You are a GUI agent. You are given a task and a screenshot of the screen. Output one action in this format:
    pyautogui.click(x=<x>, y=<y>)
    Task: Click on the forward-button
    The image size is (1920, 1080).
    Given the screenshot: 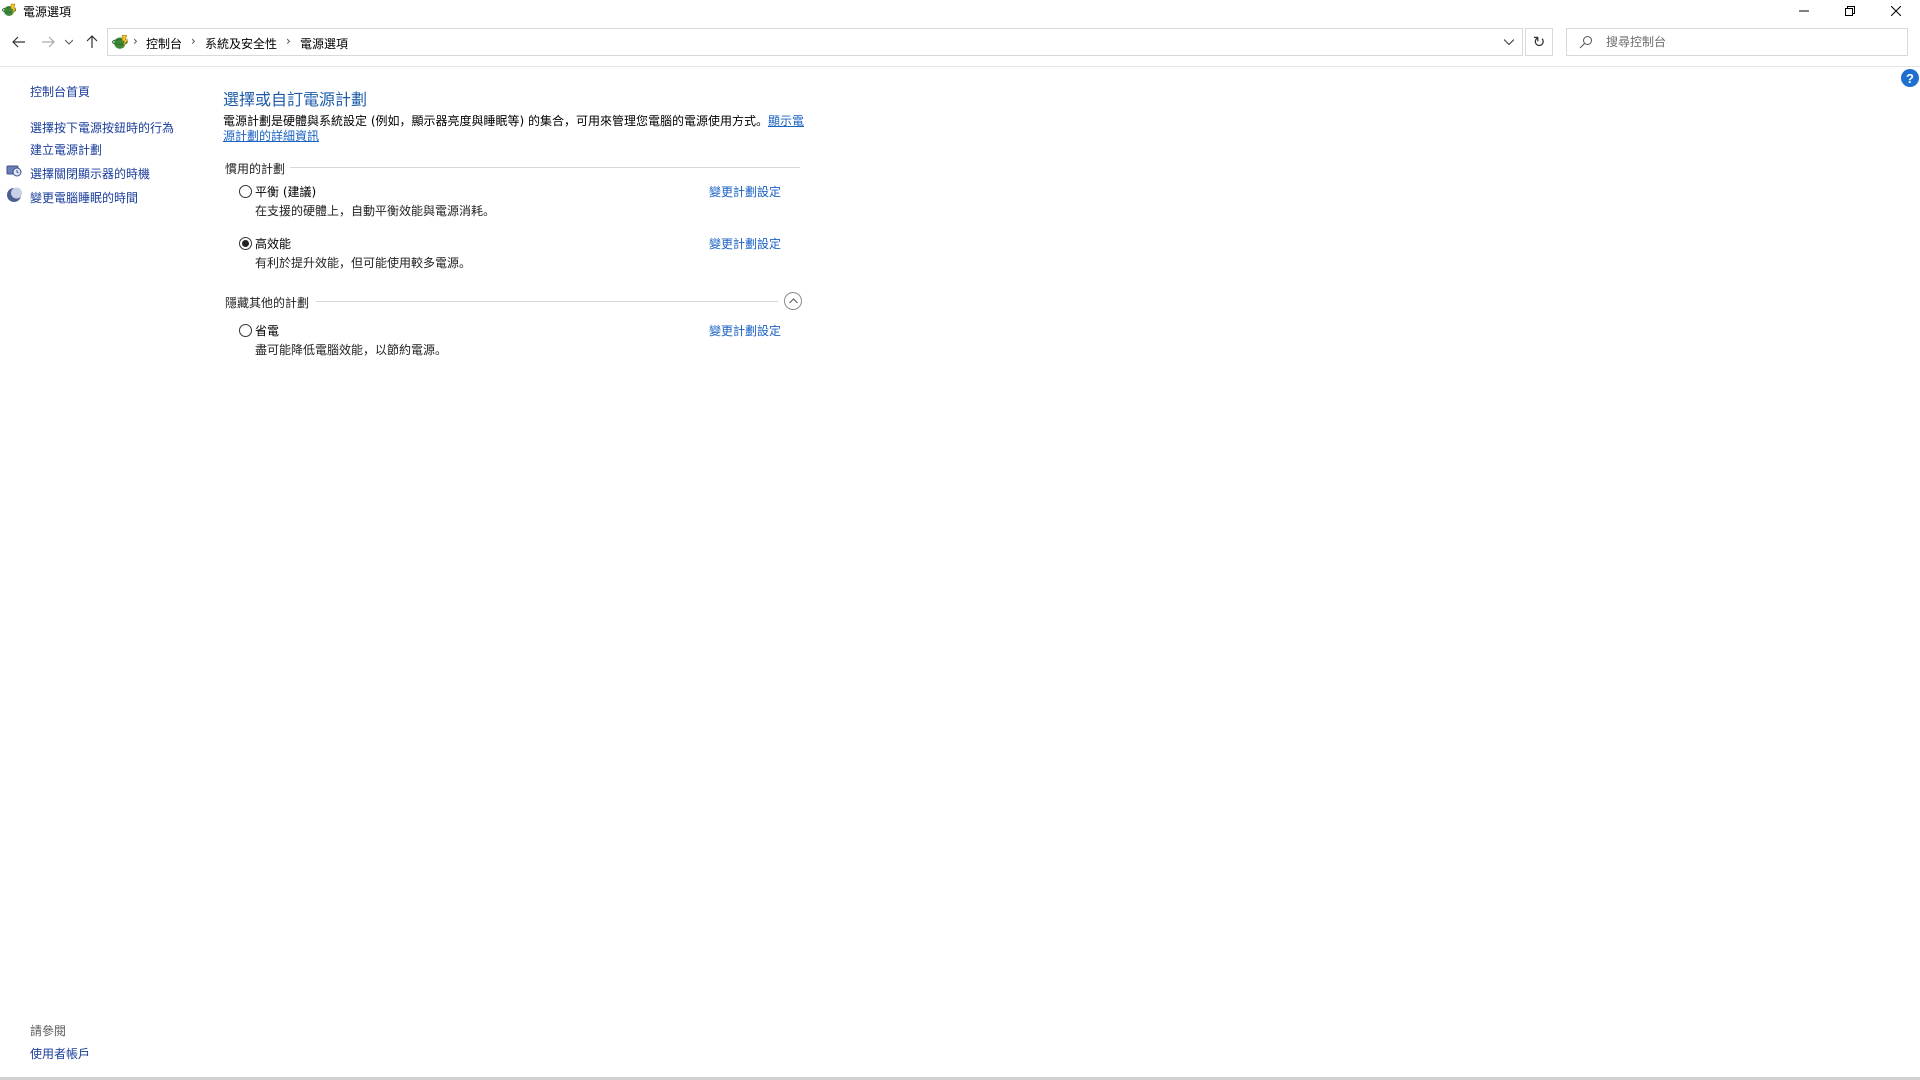 What is the action you would take?
    pyautogui.click(x=48, y=42)
    